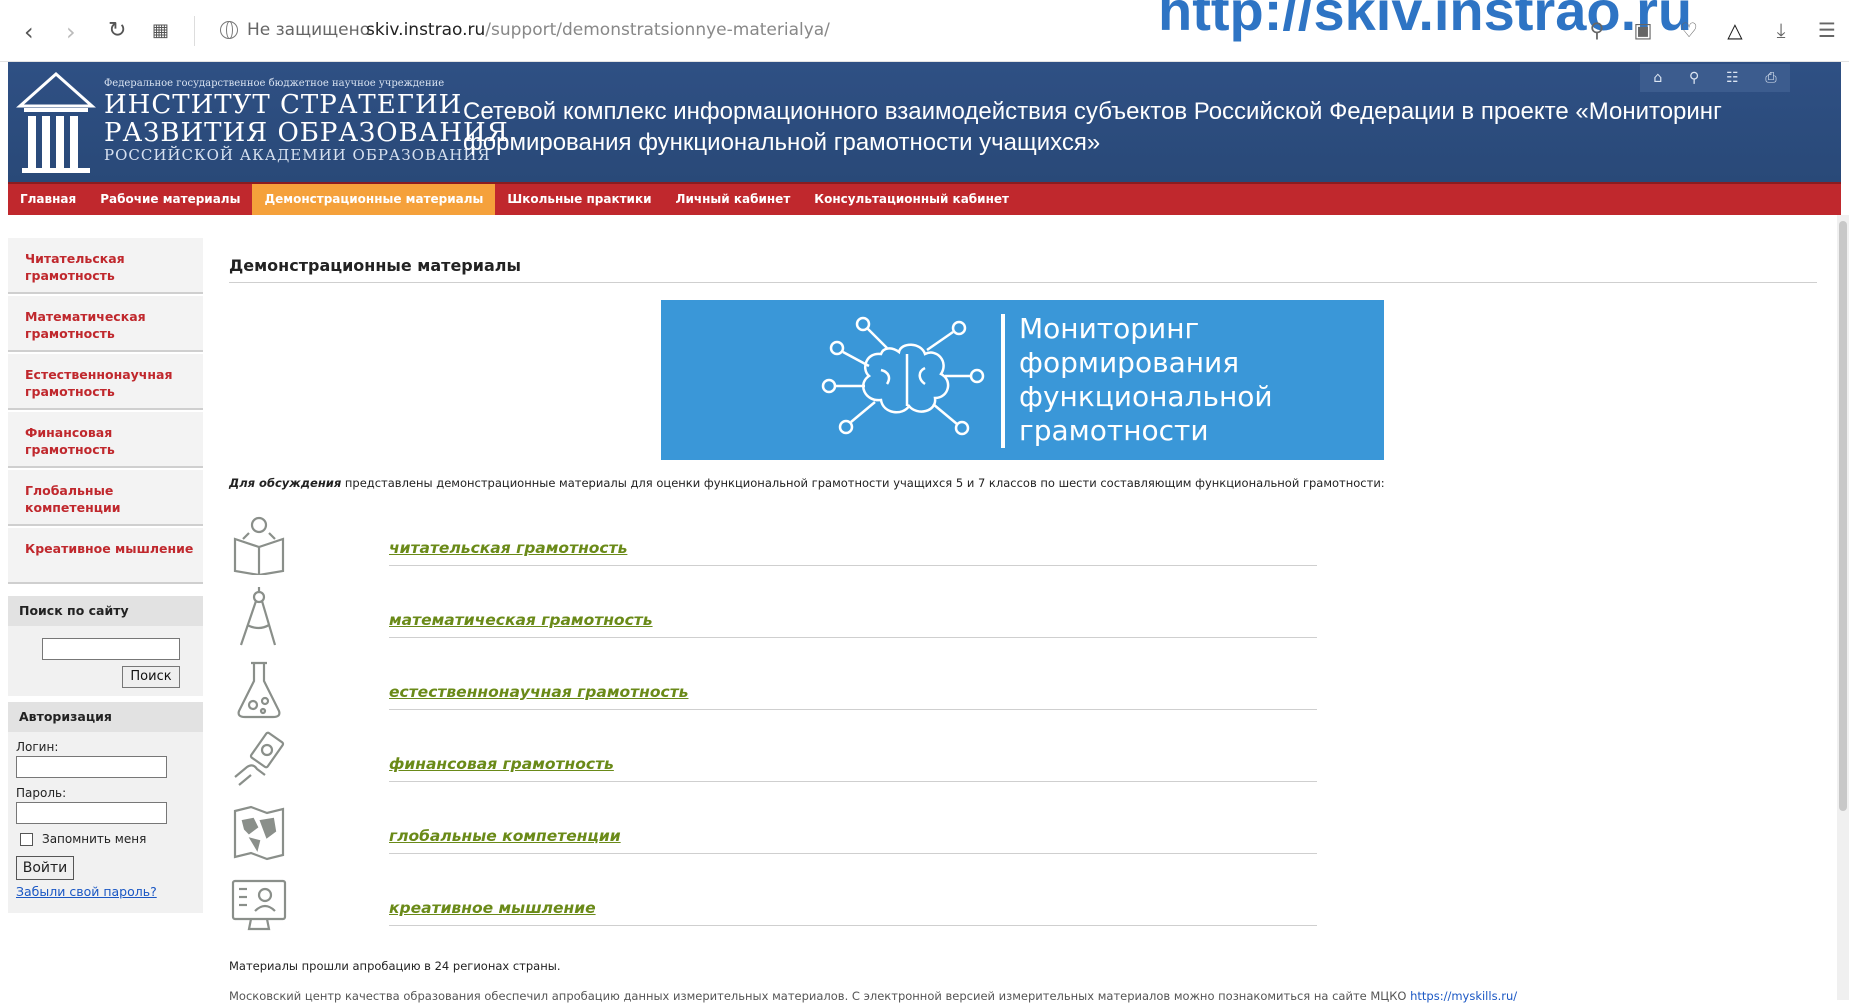  What do you see at coordinates (426, 30) in the screenshot?
I see `url-domain: skiv.instrao.ru` at bounding box center [426, 30].